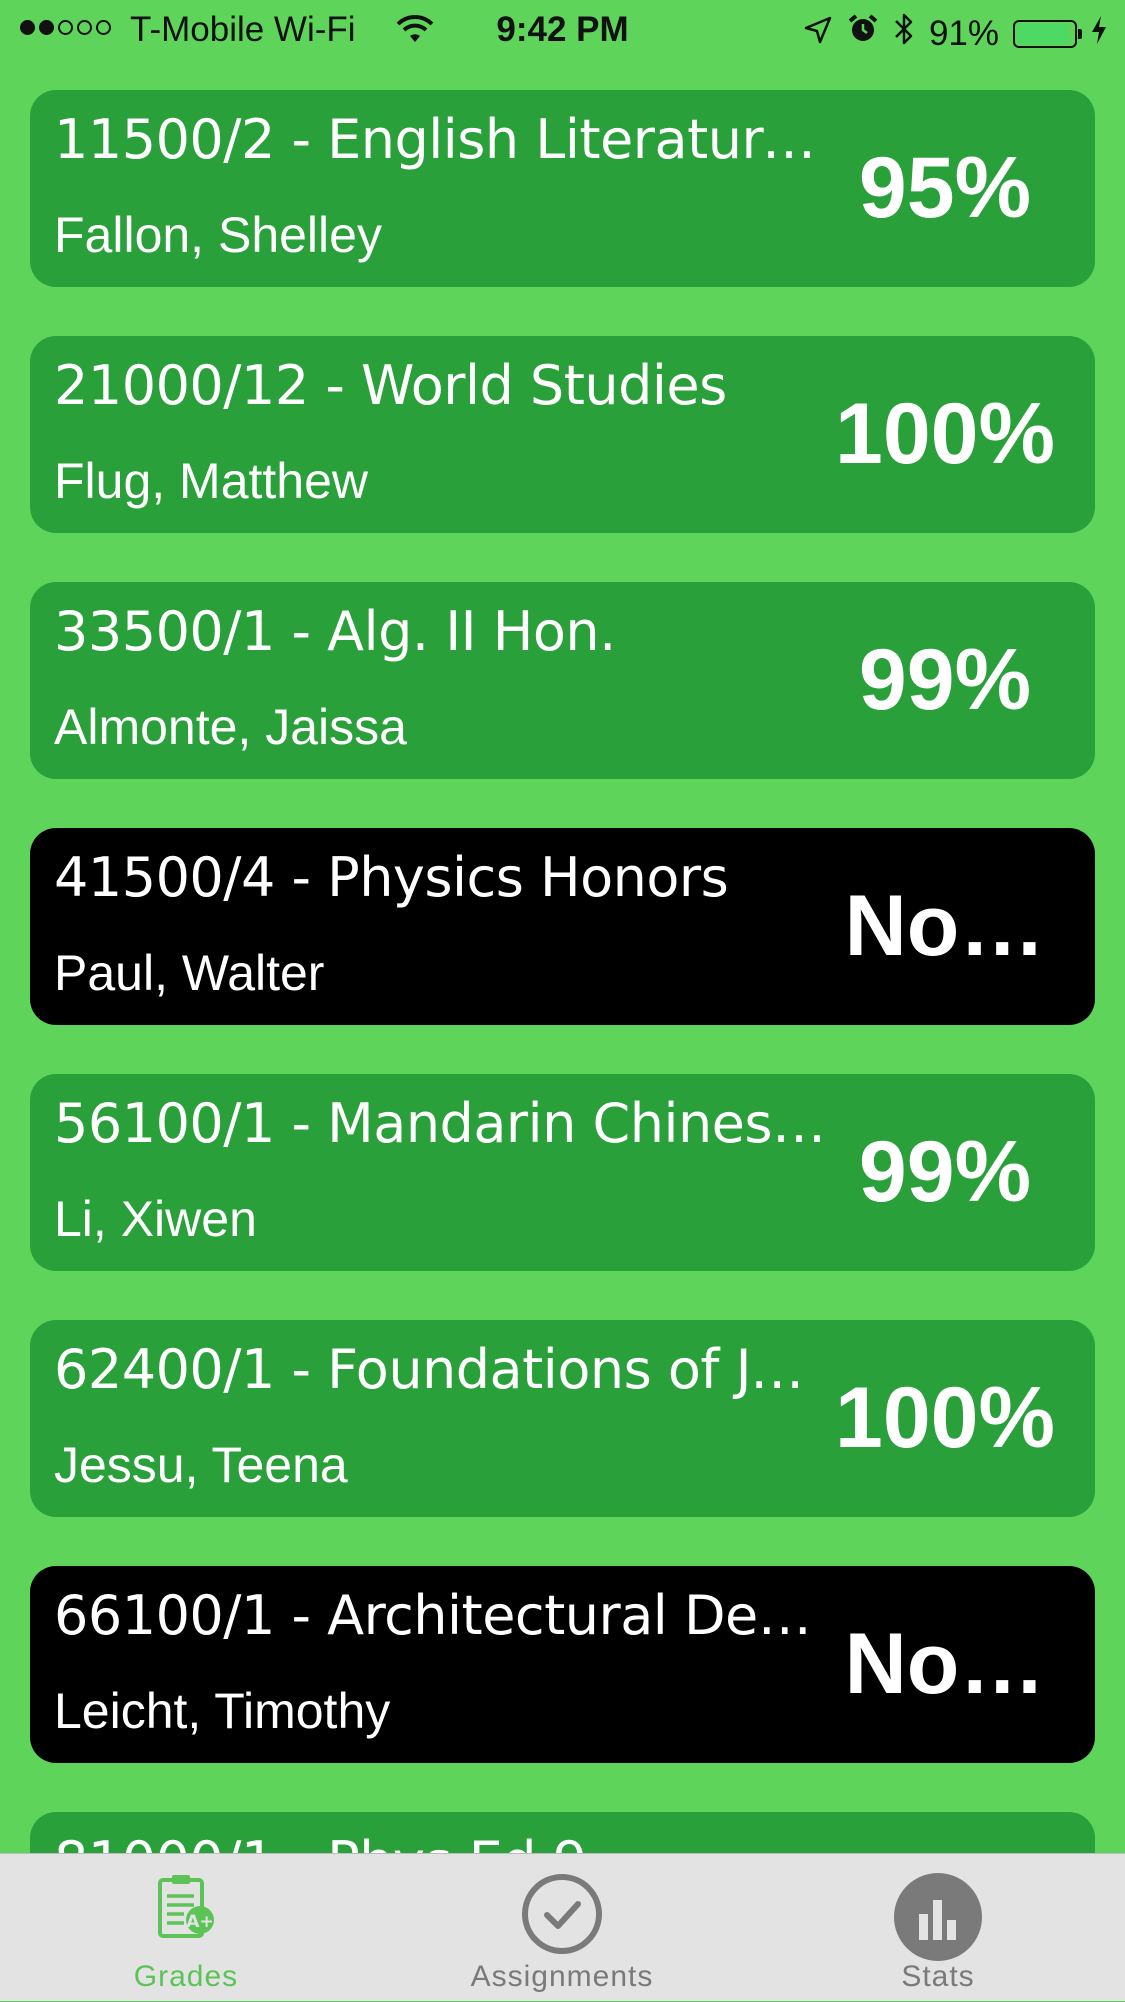  What do you see at coordinates (562, 1916) in the screenshot?
I see `assignments-icon` at bounding box center [562, 1916].